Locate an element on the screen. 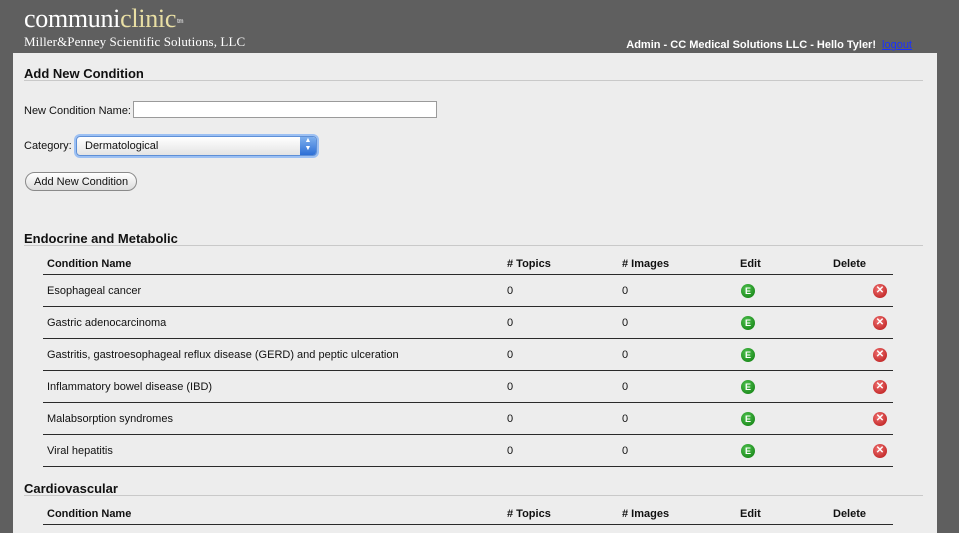  conditions-table: Condition Name # Topics # Images Edit Delete is located at coordinates (468, 514).